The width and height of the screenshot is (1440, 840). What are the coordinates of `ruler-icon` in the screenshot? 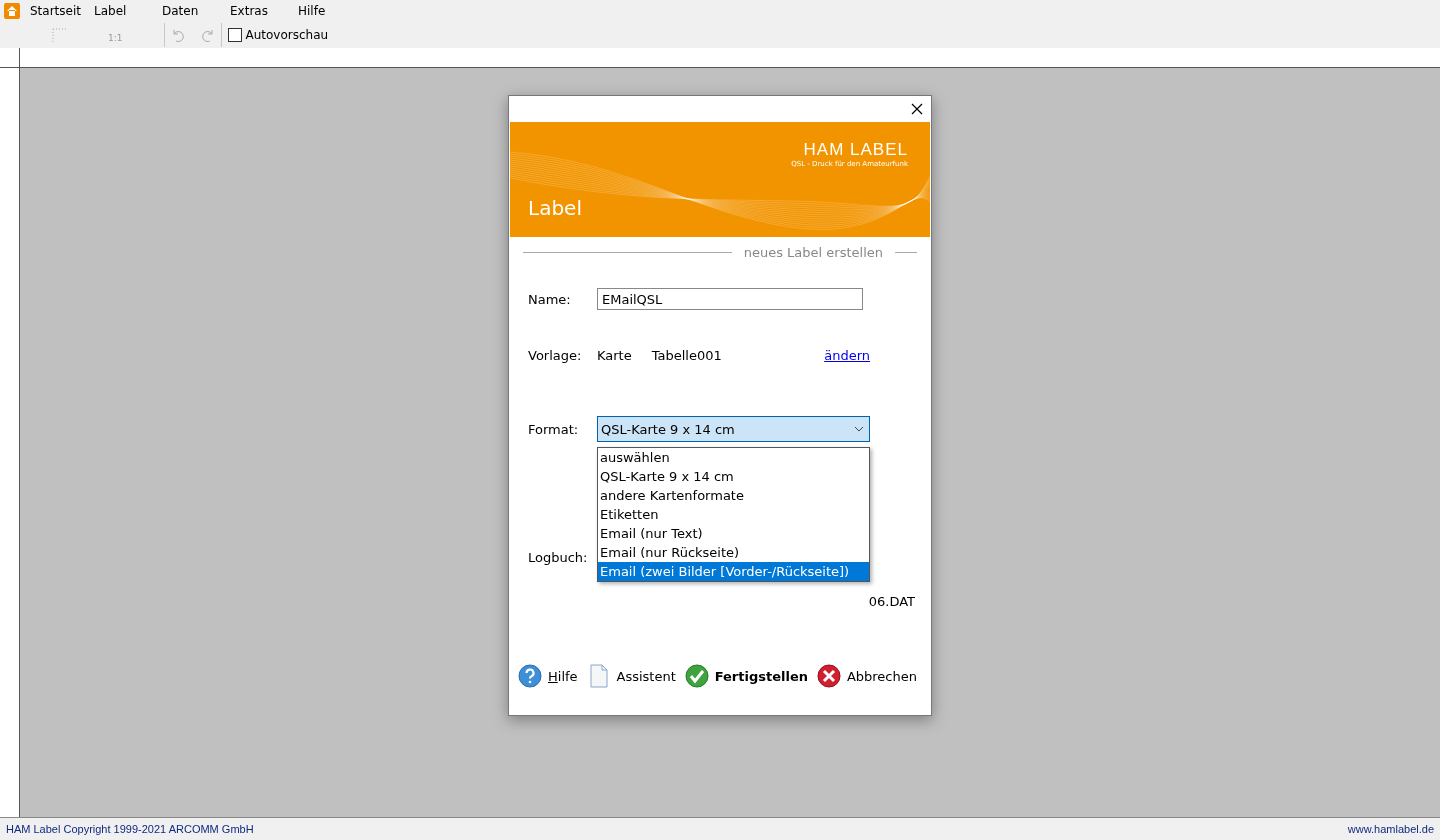 It's located at (59, 35).